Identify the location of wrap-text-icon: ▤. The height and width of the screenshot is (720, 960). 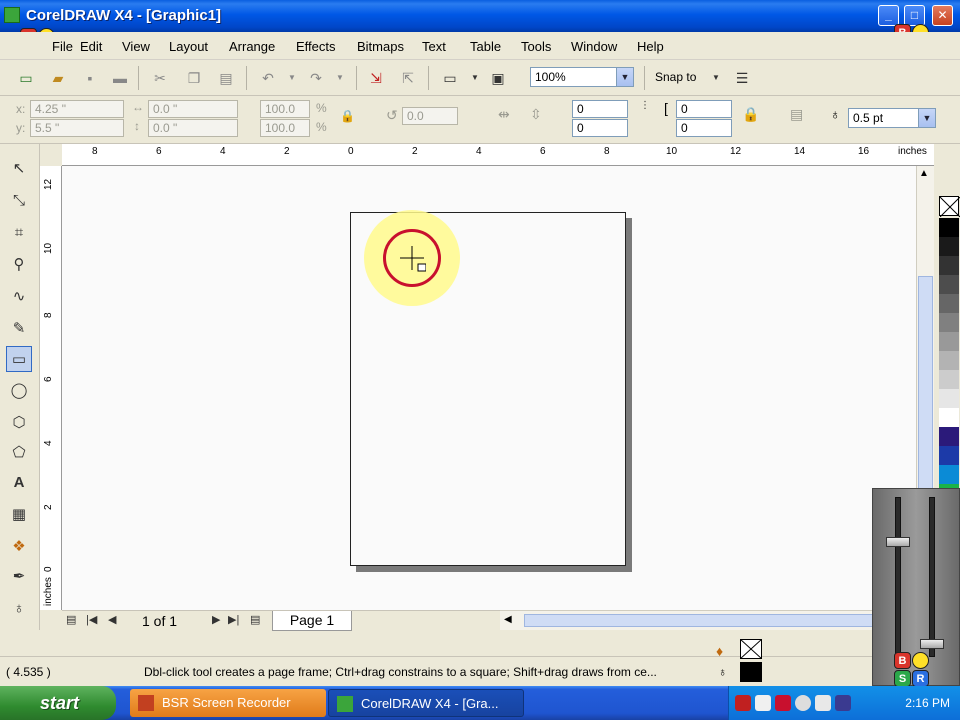
(796, 114).